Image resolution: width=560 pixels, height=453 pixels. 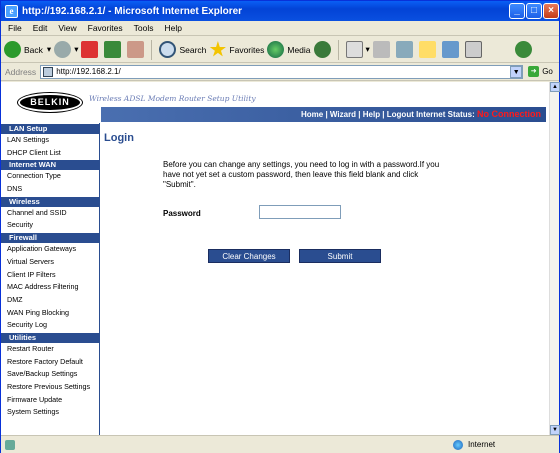 What do you see at coordinates (300, 212) in the screenshot?
I see `password-input` at bounding box center [300, 212].